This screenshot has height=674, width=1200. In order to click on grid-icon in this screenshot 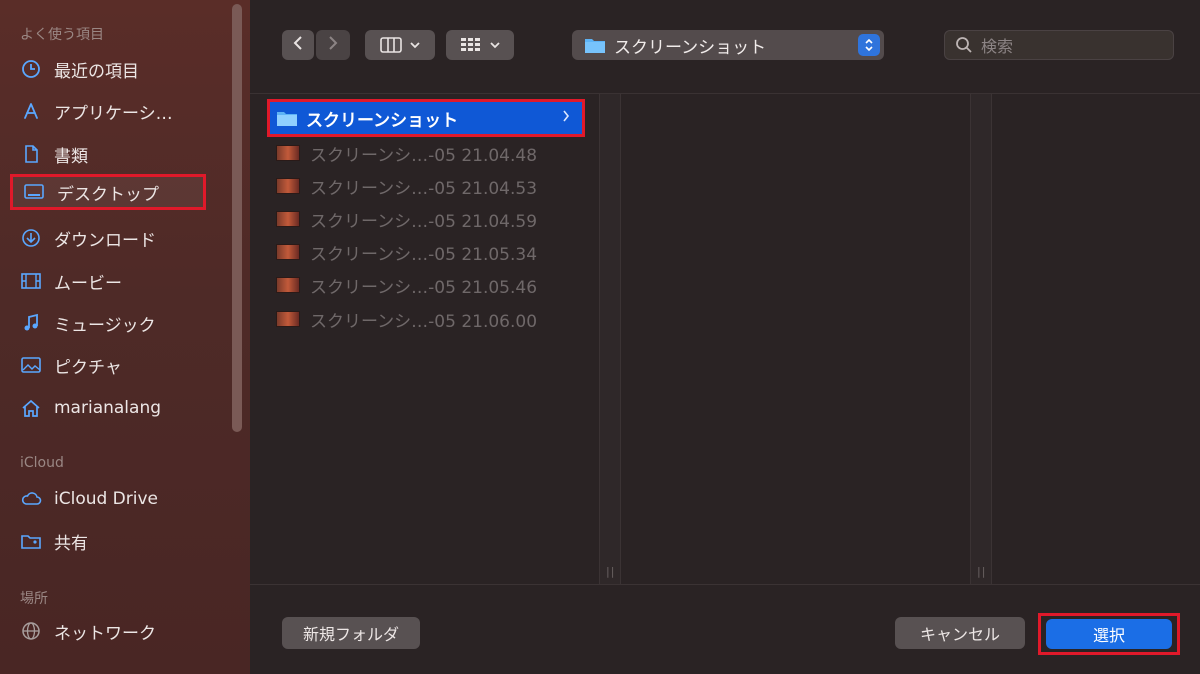, I will do `click(471, 45)`.